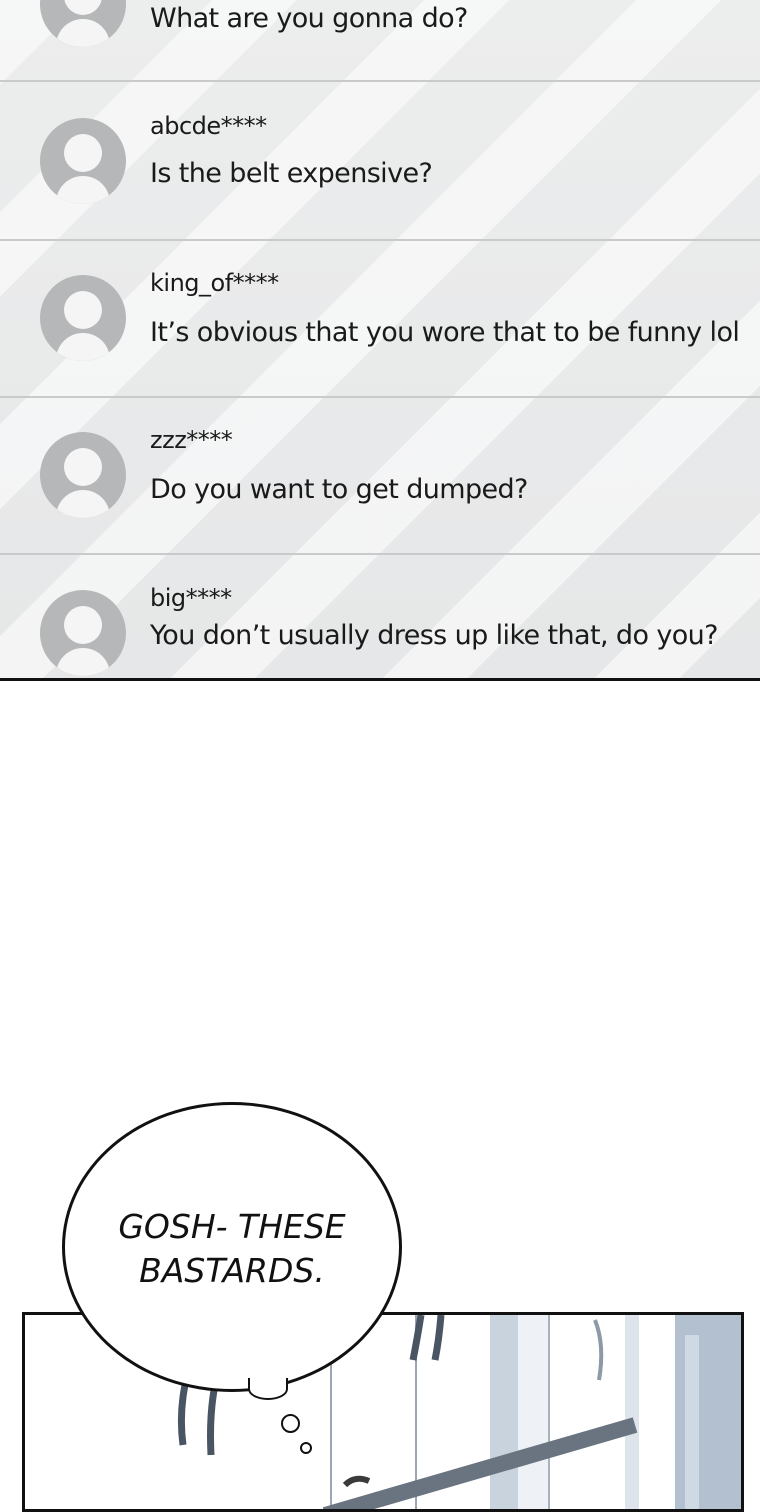 The height and width of the screenshot is (1512, 760). I want to click on comment-username: abcde****, so click(208, 126).